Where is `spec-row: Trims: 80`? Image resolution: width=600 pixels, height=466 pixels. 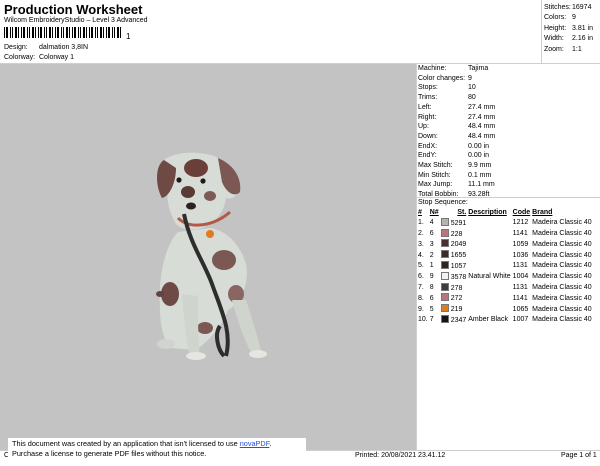
spec-row: Trims: 80 is located at coordinates (447, 98).